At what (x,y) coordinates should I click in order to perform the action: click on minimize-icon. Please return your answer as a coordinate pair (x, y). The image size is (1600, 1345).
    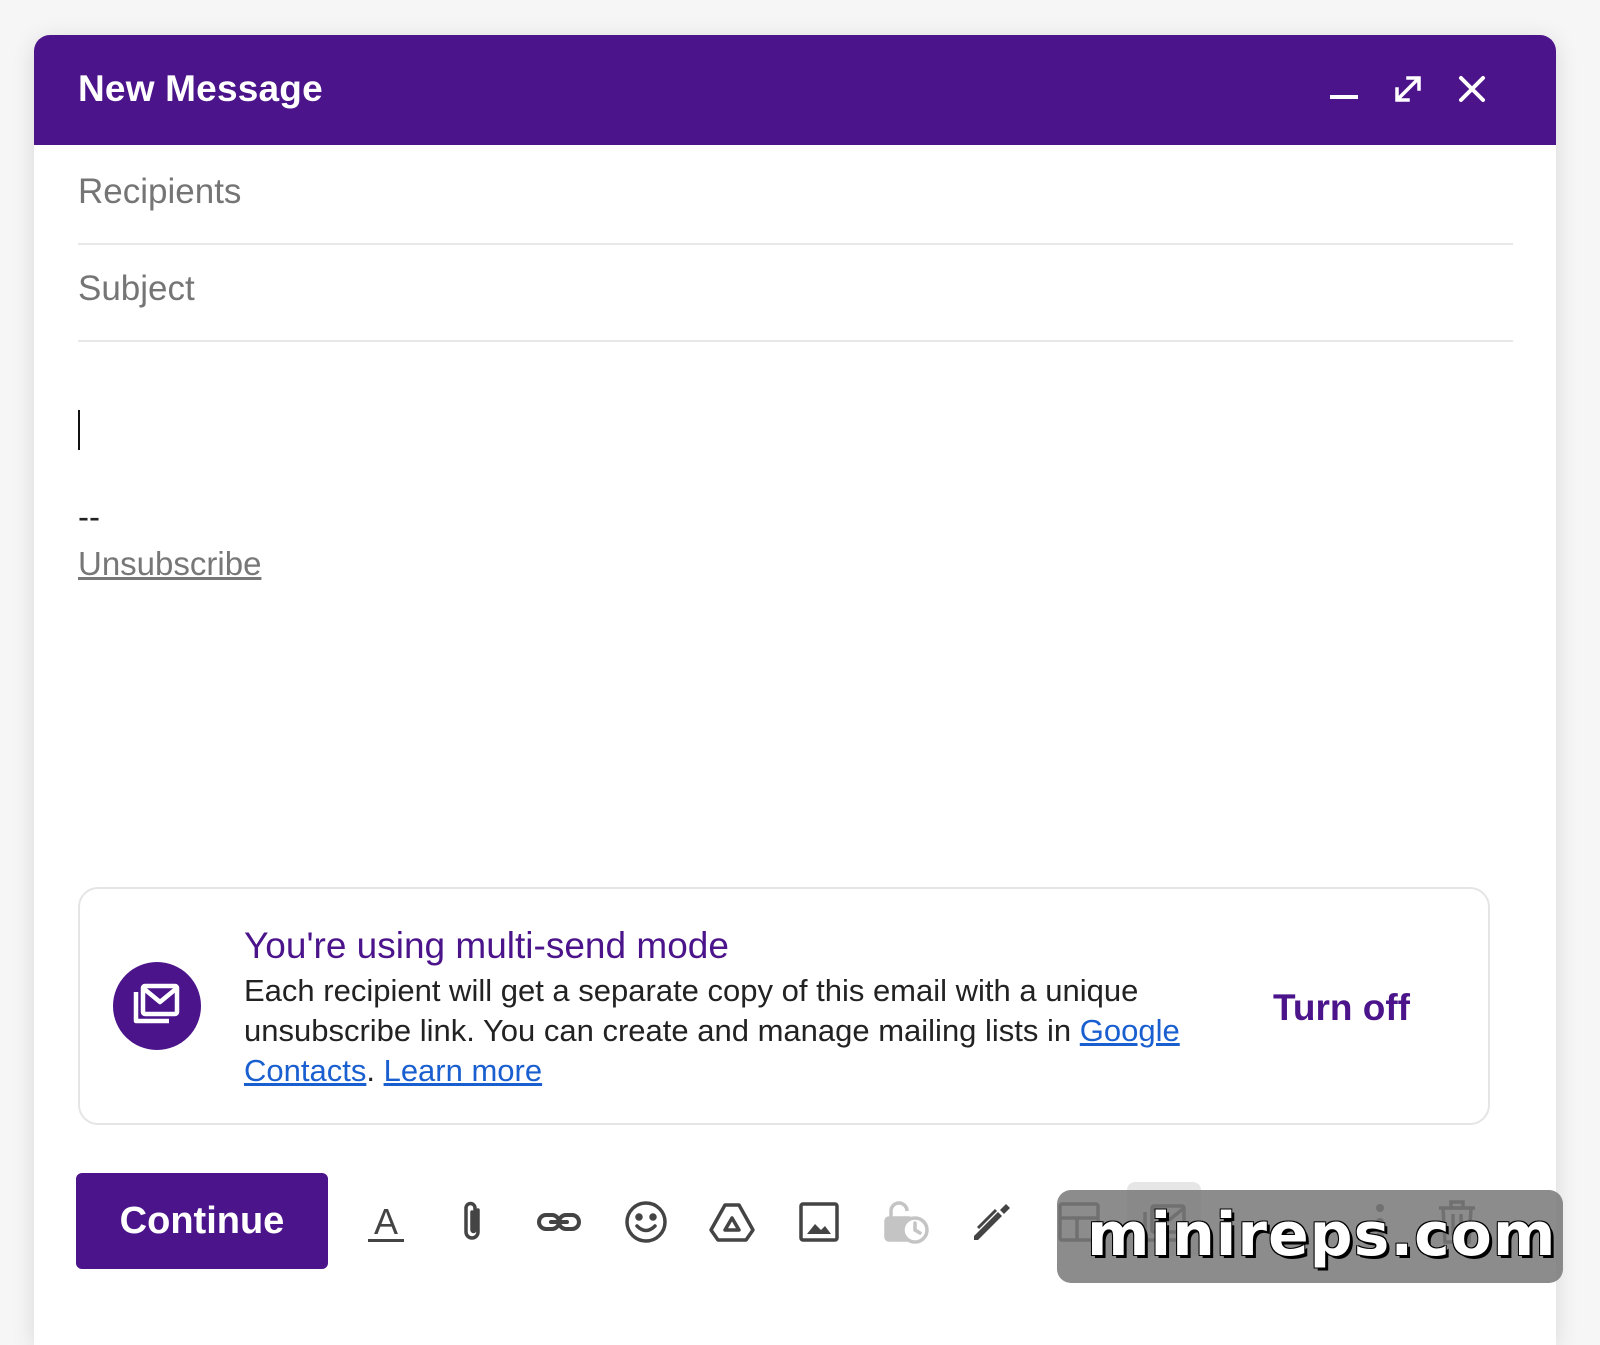
    Looking at the image, I should click on (1344, 89).